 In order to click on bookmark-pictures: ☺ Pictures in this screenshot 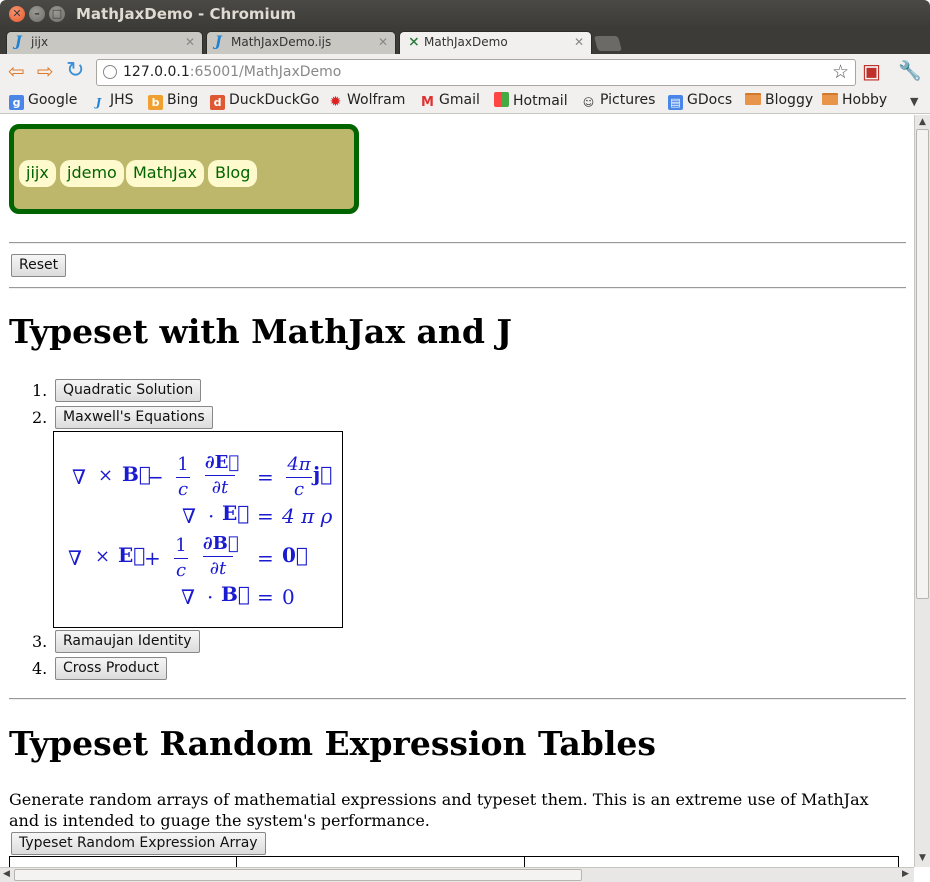, I will do `click(618, 101)`.